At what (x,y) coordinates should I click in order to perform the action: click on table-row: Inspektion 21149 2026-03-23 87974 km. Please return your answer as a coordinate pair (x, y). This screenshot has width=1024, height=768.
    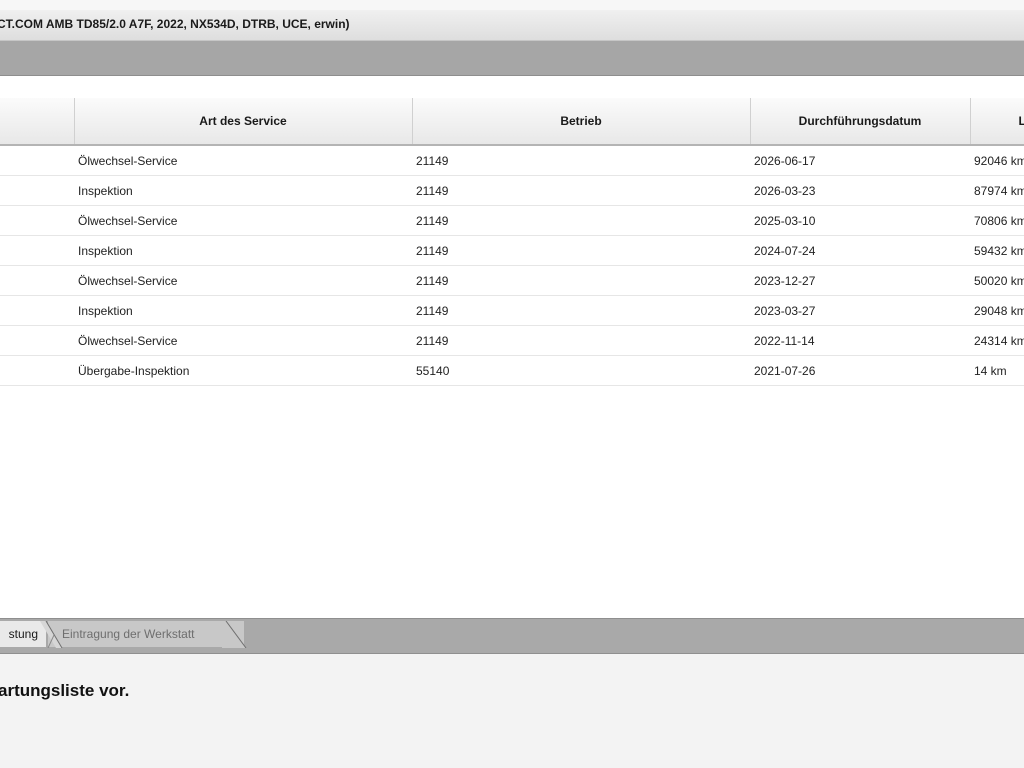
    Looking at the image, I should click on (512, 190).